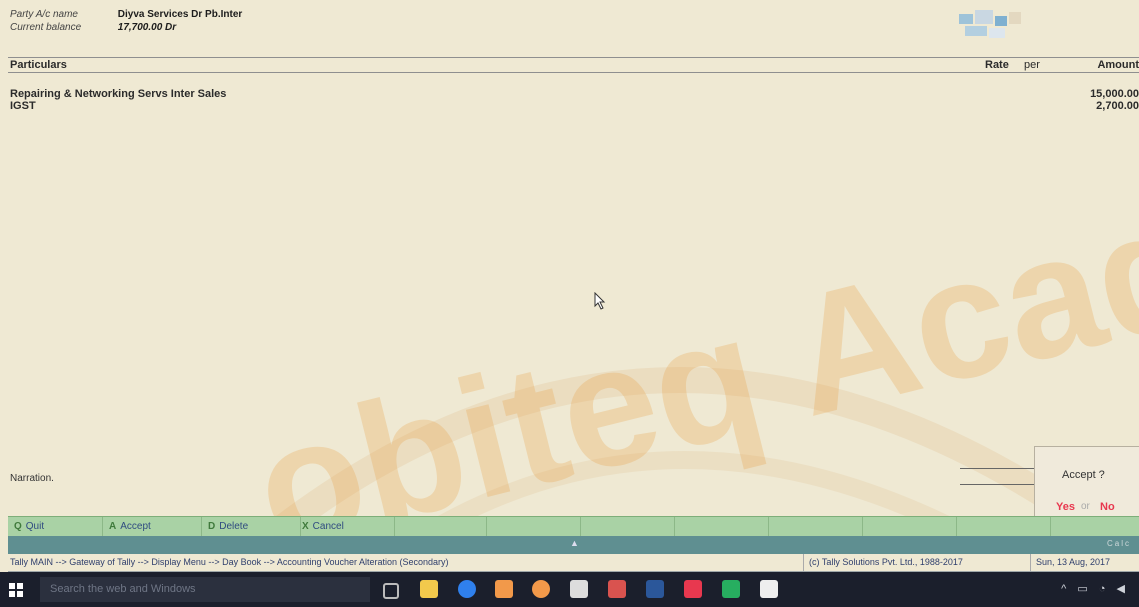  I want to click on copyright-text: (c) Tally Solutions Pvt. Ltd., 1988-2017, so click(883, 562).